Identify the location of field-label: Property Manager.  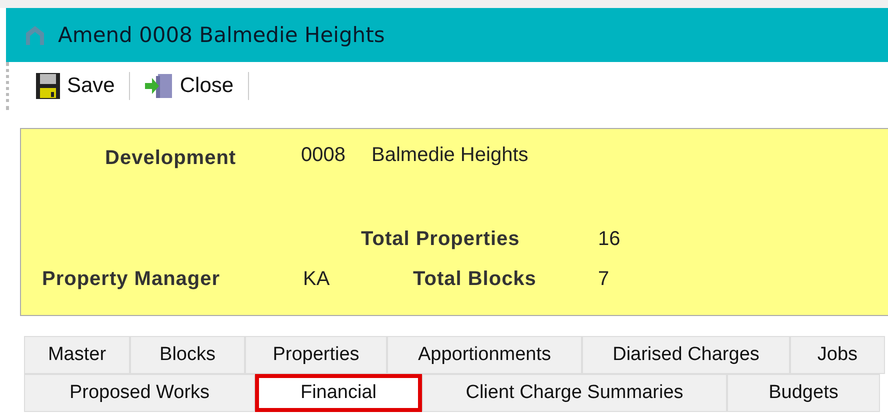
(131, 279).